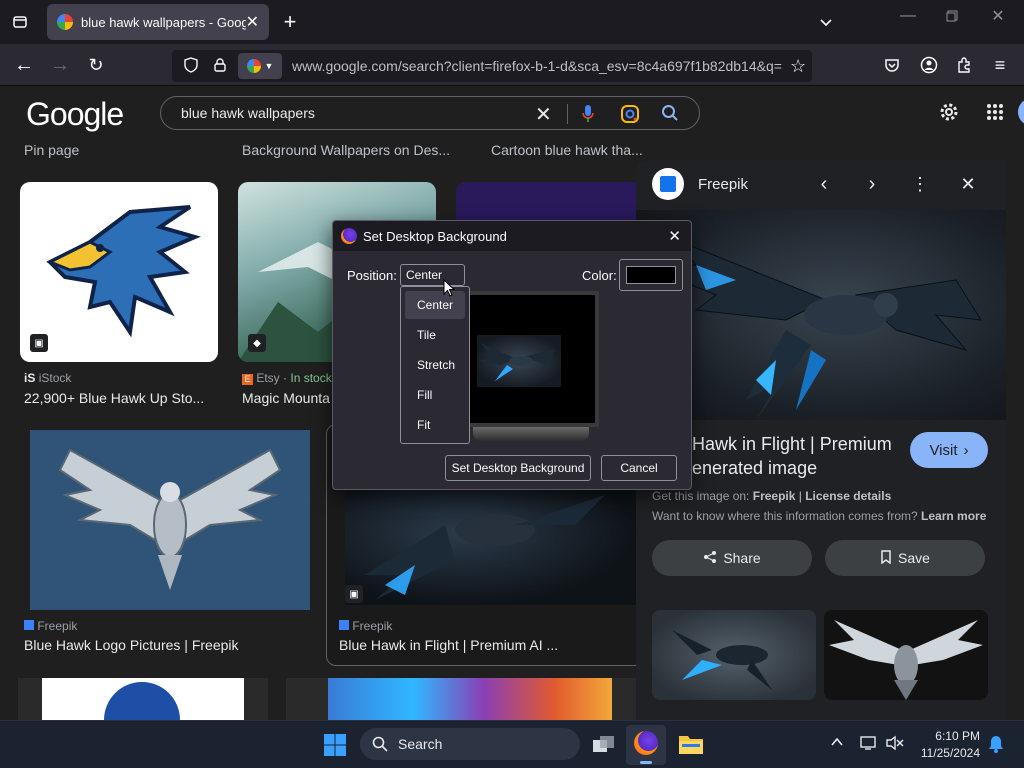  What do you see at coordinates (158, 22) in the screenshot?
I see `browser-tab: blue hawk wallpapers - Google ✕` at bounding box center [158, 22].